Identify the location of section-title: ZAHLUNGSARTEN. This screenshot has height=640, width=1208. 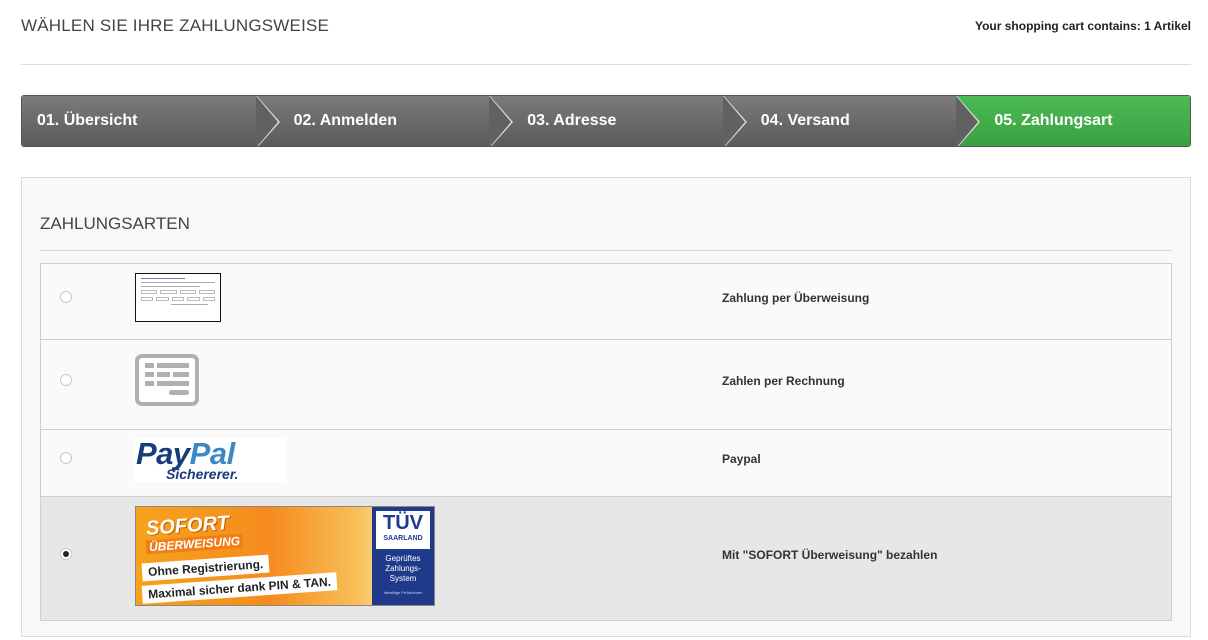
(115, 223).